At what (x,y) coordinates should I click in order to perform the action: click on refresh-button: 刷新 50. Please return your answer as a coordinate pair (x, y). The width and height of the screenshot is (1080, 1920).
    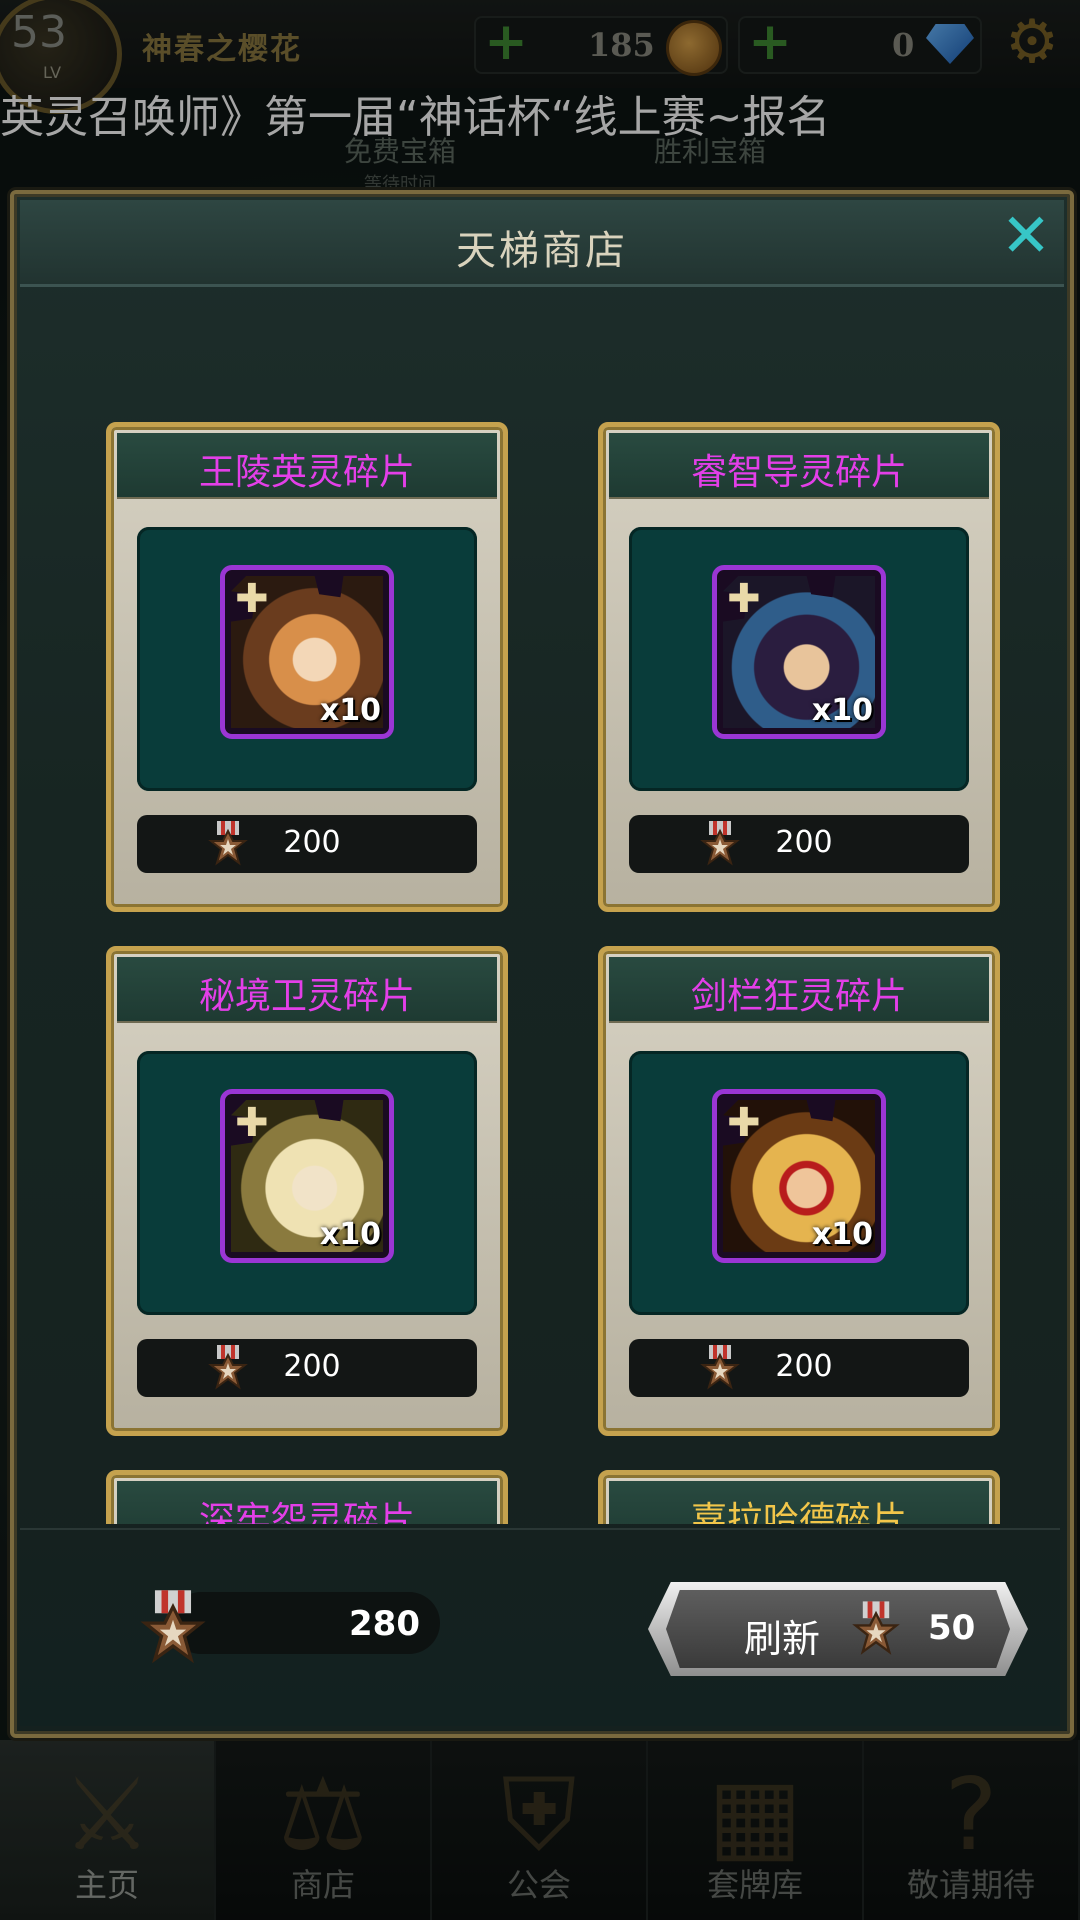
    Looking at the image, I should click on (838, 1629).